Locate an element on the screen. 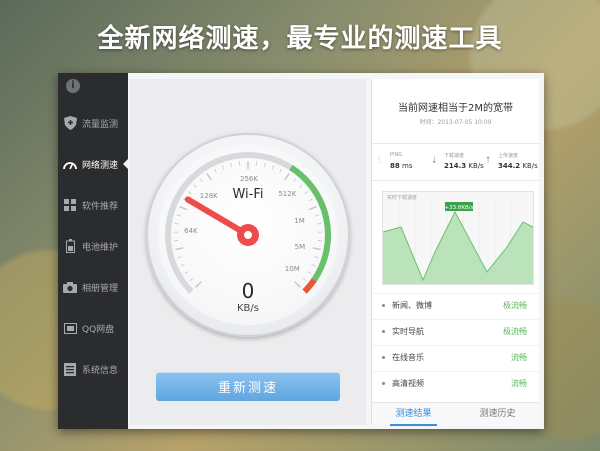  upload-icon: ⭡ is located at coordinates (488, 161).